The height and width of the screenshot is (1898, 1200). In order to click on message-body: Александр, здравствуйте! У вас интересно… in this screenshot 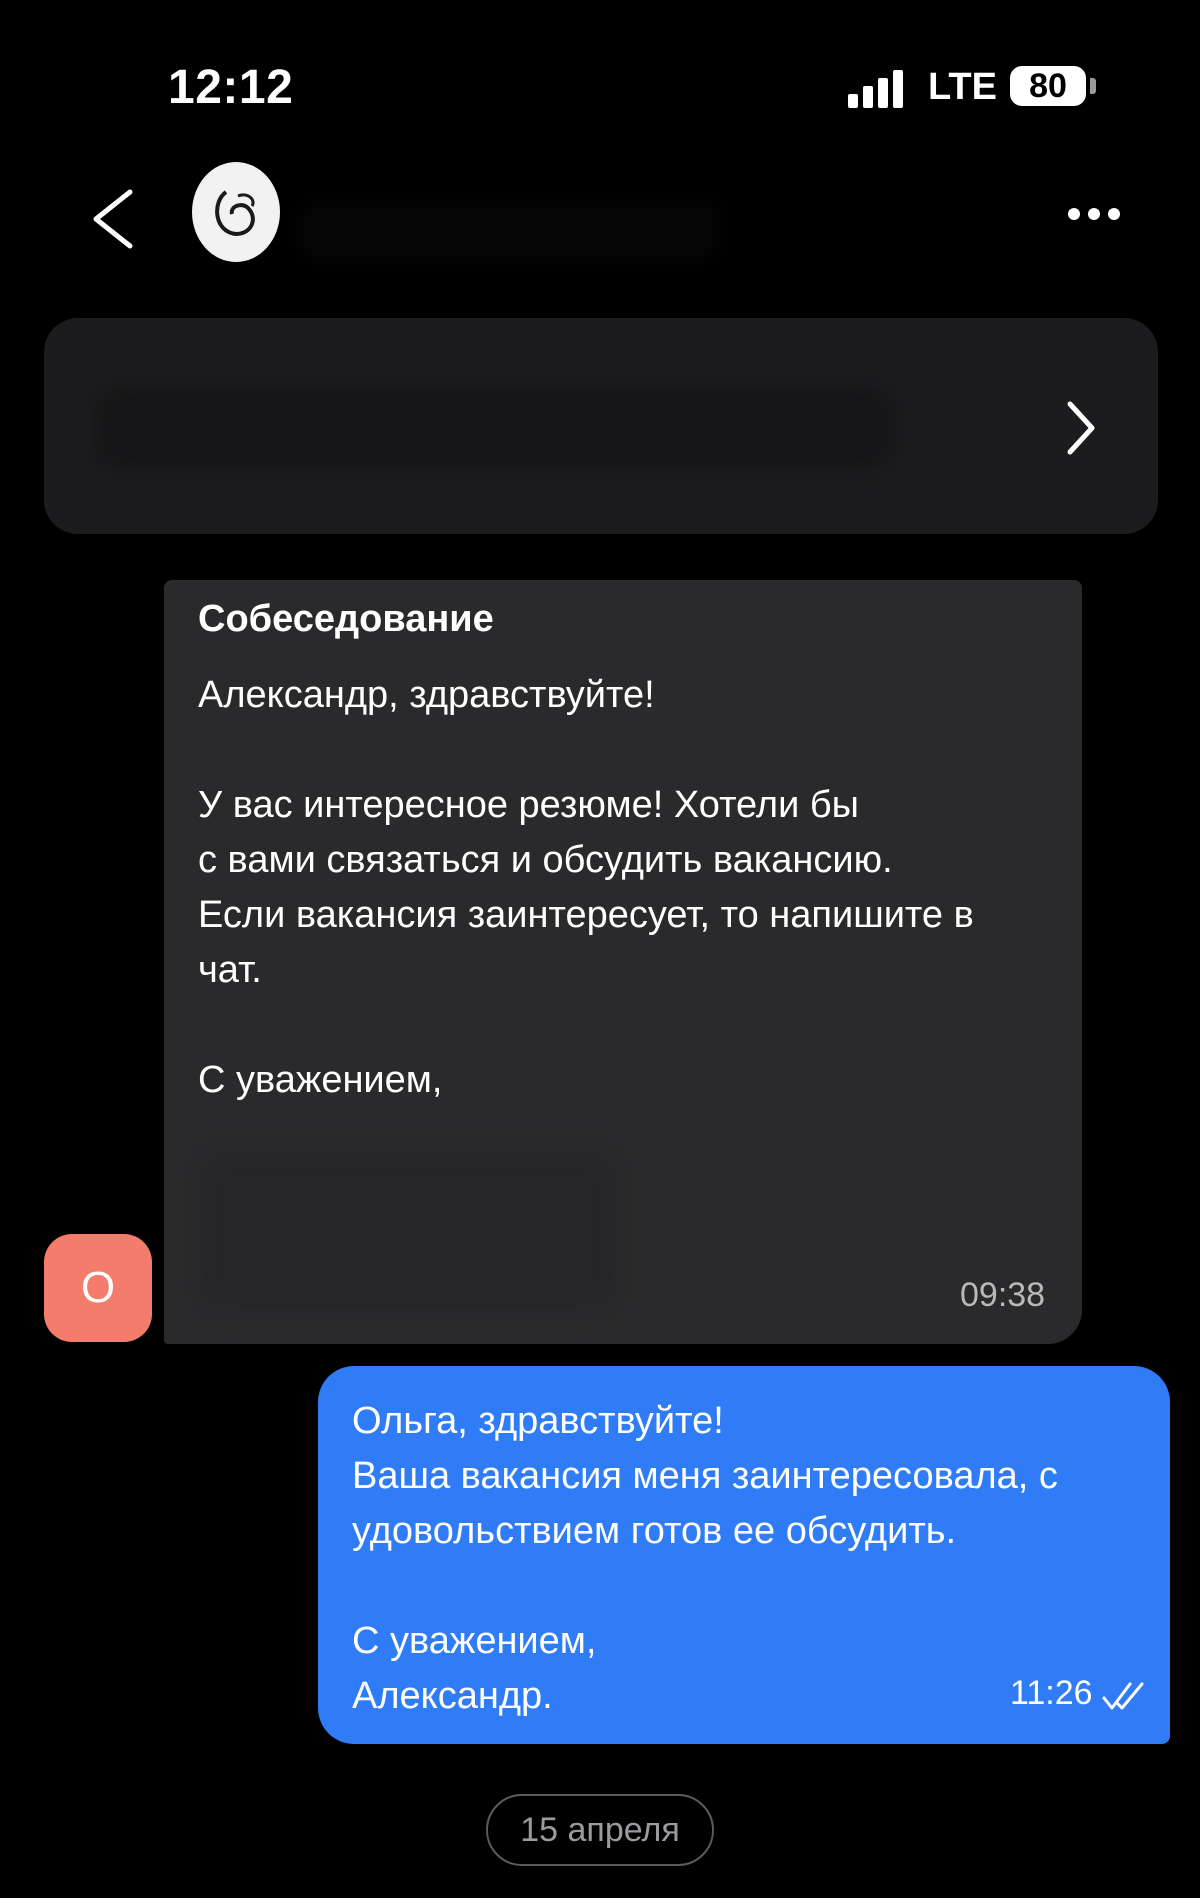, I will do `click(586, 887)`.